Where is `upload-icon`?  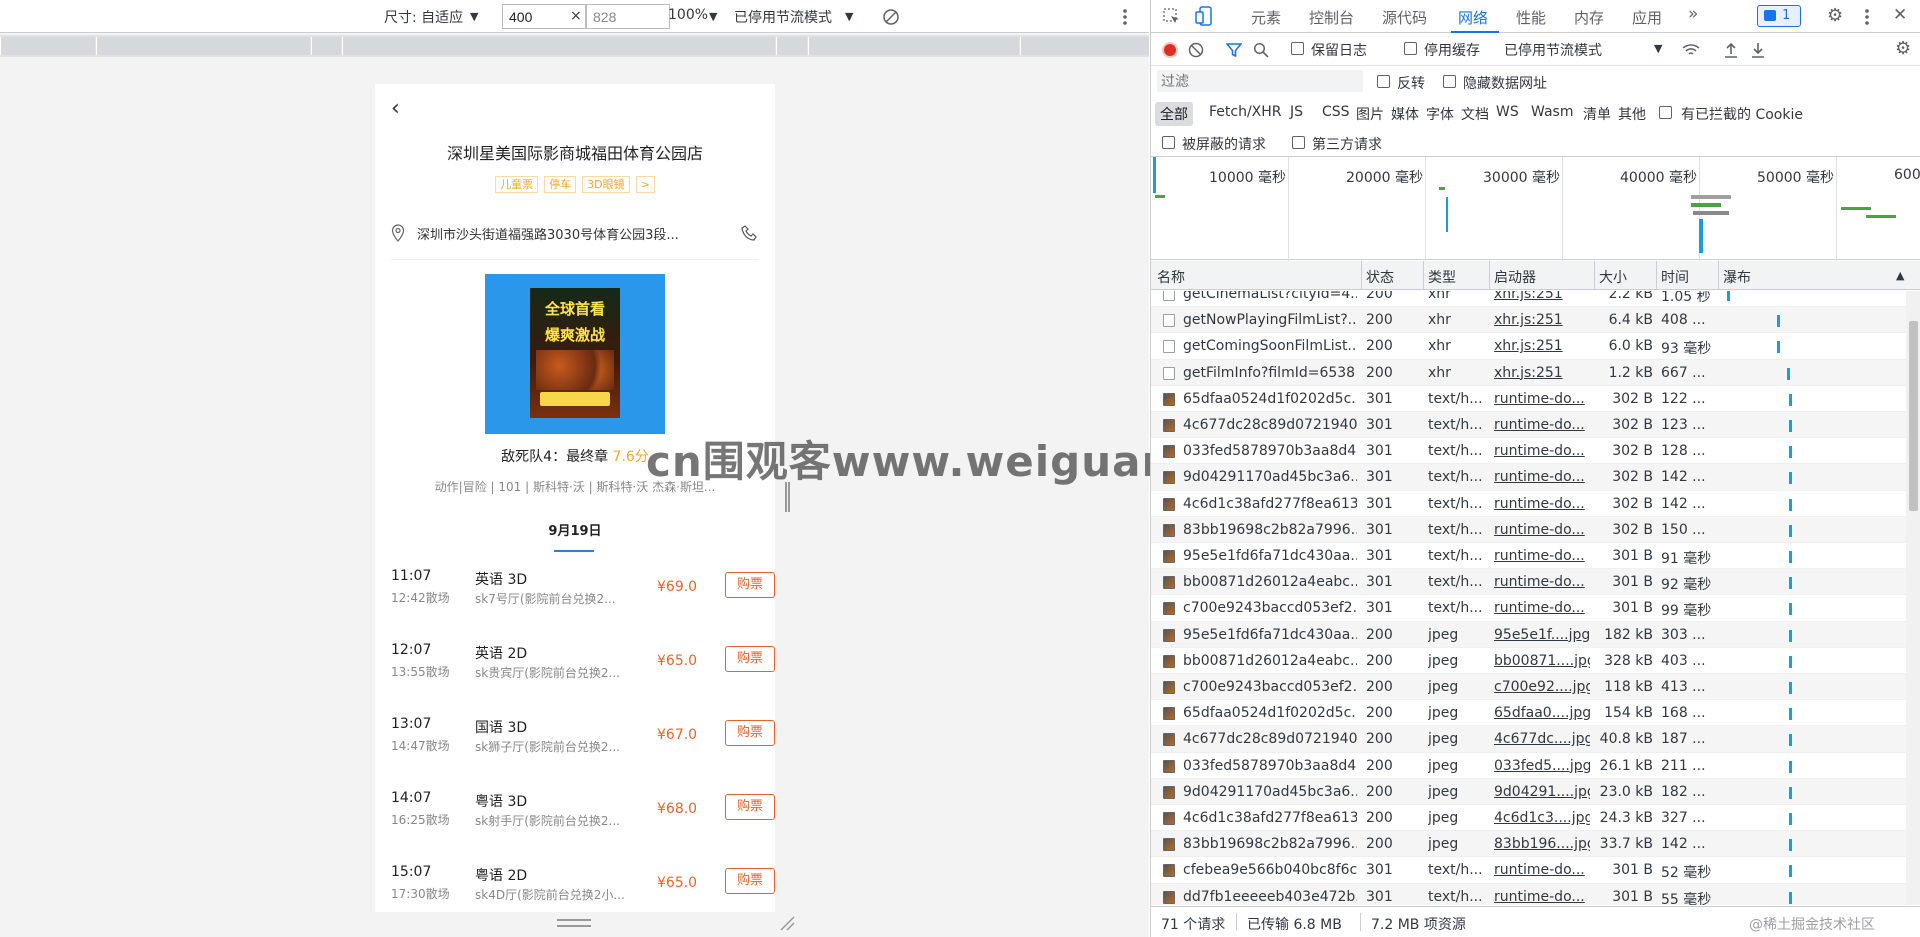 upload-icon is located at coordinates (1731, 49).